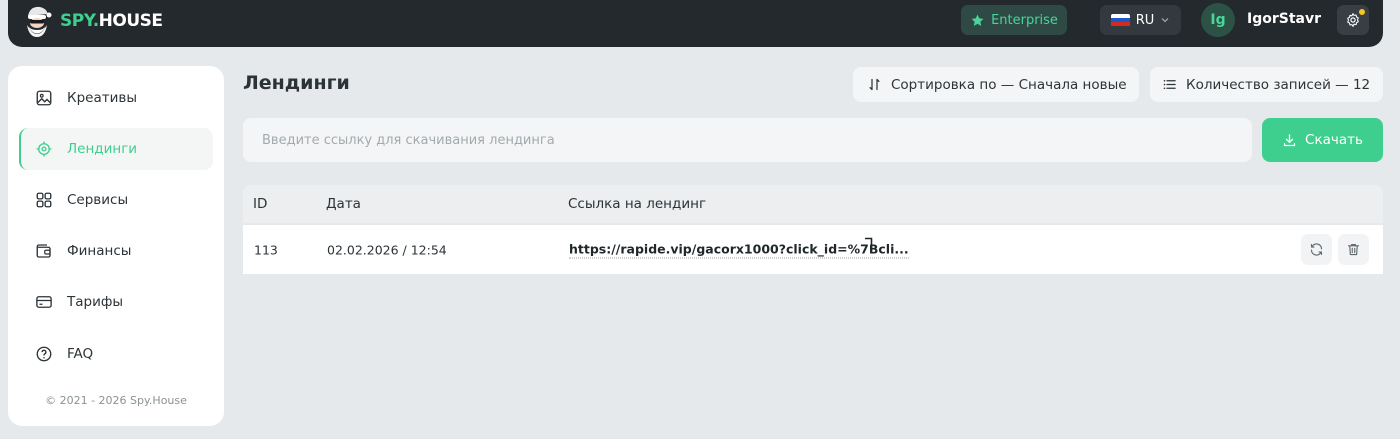  I want to click on sort-button: Сортировка по — Сначала новые, so click(996, 84).